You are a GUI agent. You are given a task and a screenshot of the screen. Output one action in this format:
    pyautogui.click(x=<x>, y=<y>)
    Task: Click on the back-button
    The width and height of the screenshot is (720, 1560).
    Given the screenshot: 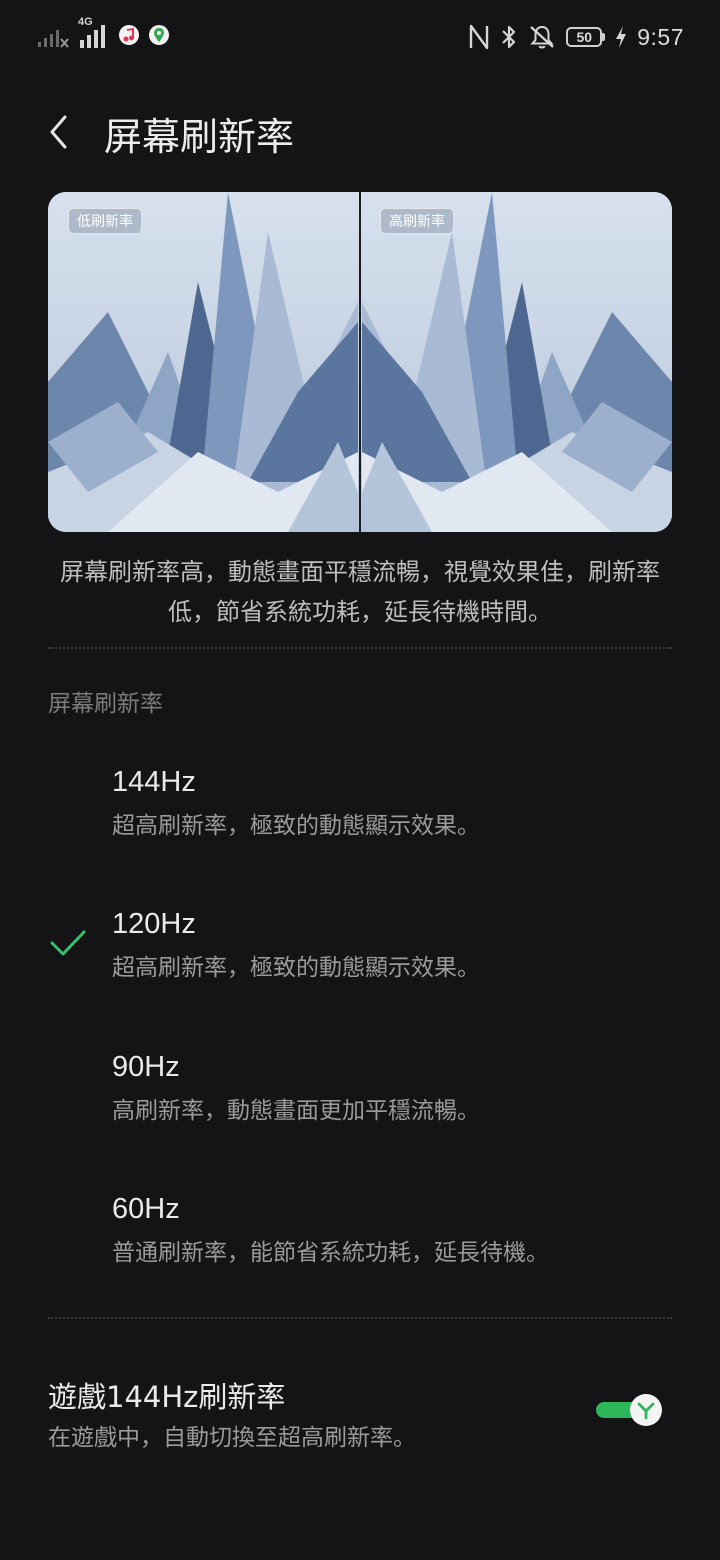 What is the action you would take?
    pyautogui.click(x=58, y=132)
    